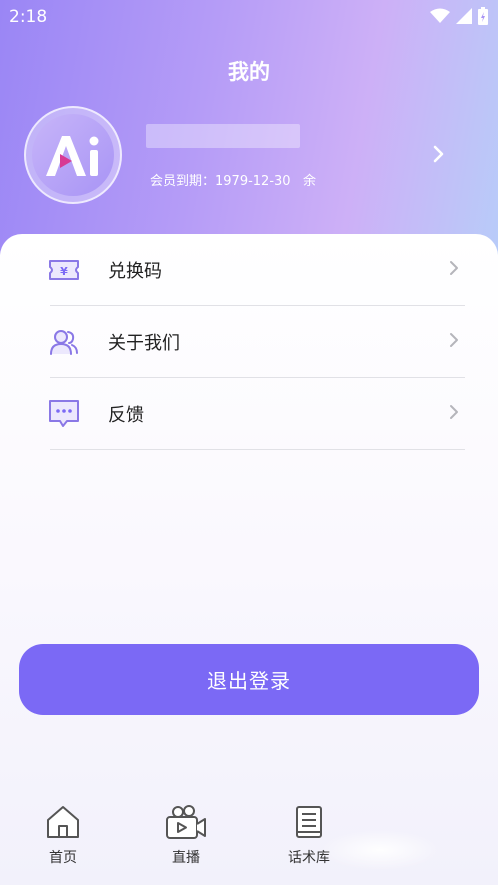 The height and width of the screenshot is (885, 498). I want to click on ticket-icon: ¥, so click(64, 270).